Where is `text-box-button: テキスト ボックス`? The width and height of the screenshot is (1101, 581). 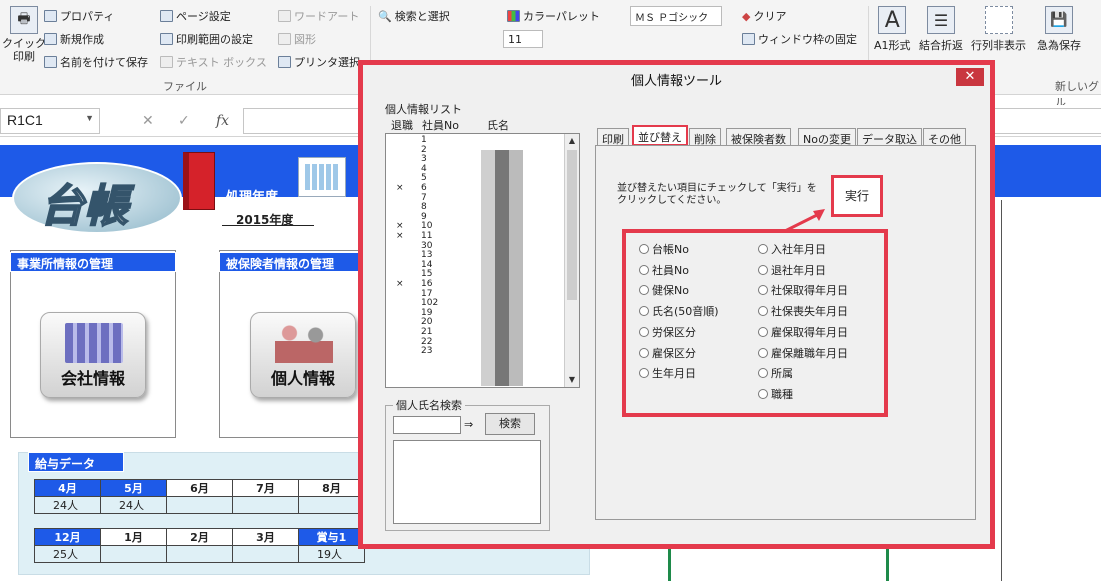 text-box-button: テキスト ボックス is located at coordinates (213, 62).